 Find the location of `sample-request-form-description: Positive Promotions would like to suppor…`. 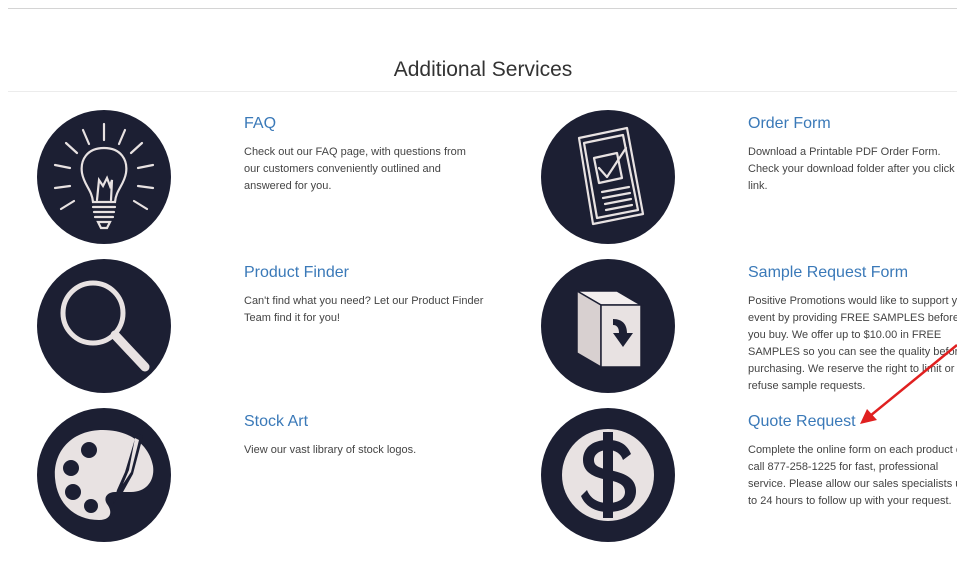

sample-request-form-description: Positive Promotions would like to suppor… is located at coordinates (852, 343).